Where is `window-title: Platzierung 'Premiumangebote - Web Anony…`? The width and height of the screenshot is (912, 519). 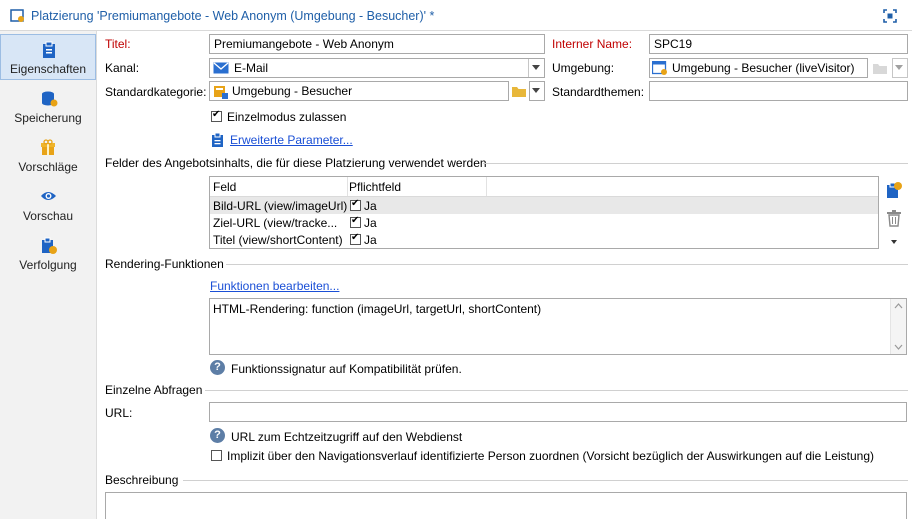
window-title: Platzierung 'Premiumangebote - Web Anony… is located at coordinates (233, 16).